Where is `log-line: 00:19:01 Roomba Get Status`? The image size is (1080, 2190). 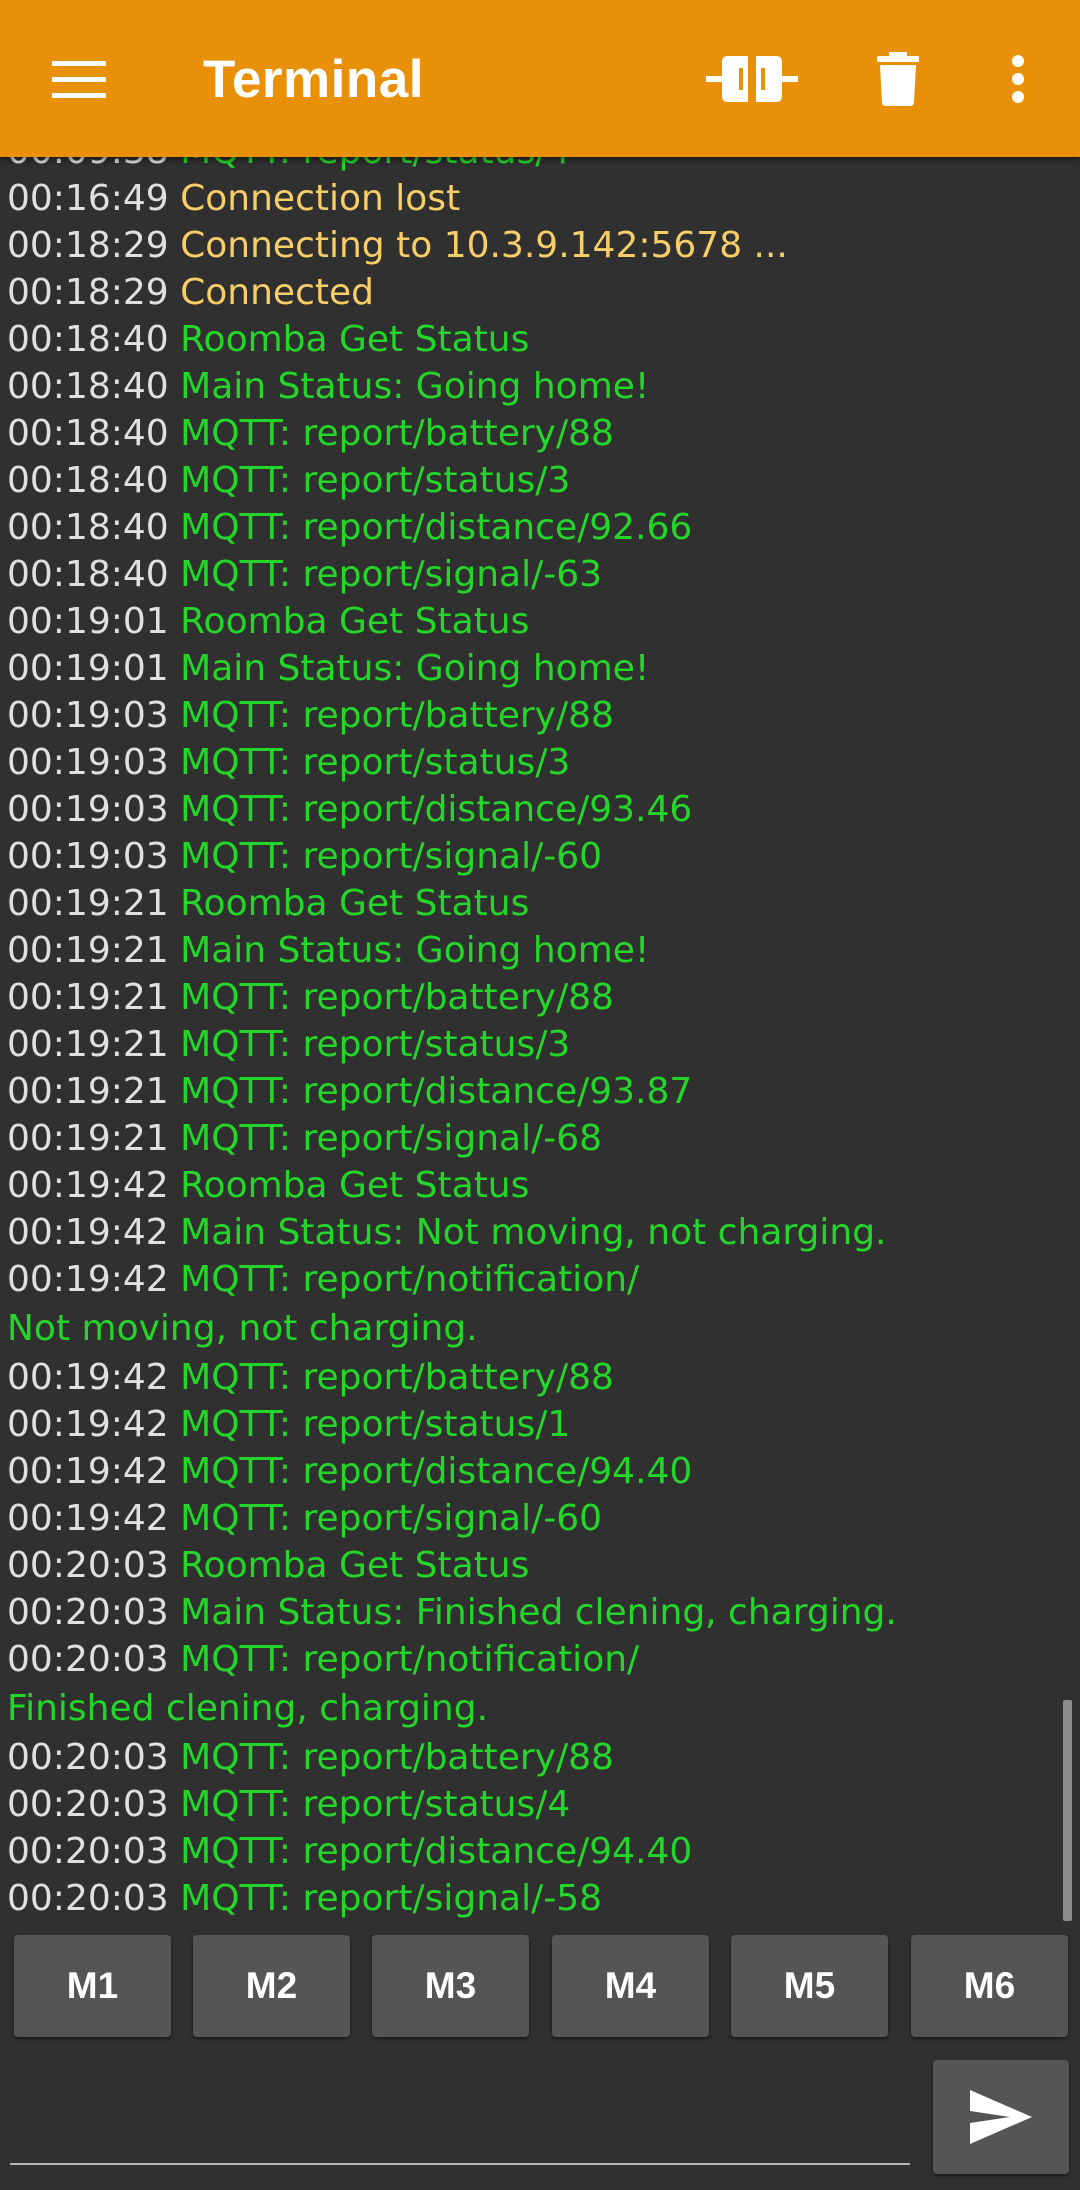 log-line: 00:19:01 Roomba Get Status is located at coordinates (532, 621).